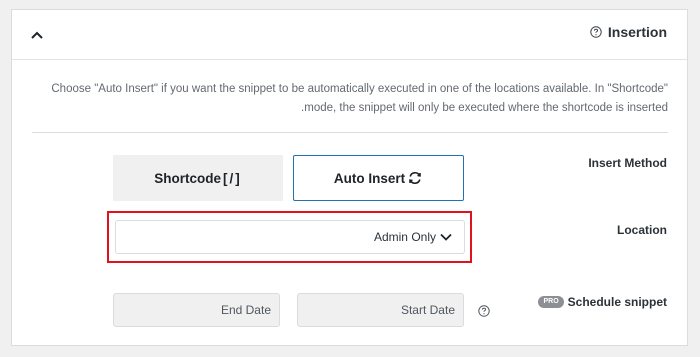 The height and width of the screenshot is (357, 700). I want to click on panel-header: Insertion, so click(349, 35).